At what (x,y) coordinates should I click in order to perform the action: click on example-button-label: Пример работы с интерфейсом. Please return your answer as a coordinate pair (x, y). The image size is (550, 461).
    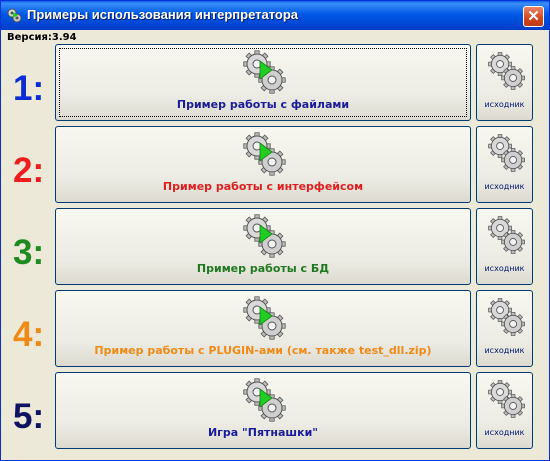
    Looking at the image, I should click on (263, 186).